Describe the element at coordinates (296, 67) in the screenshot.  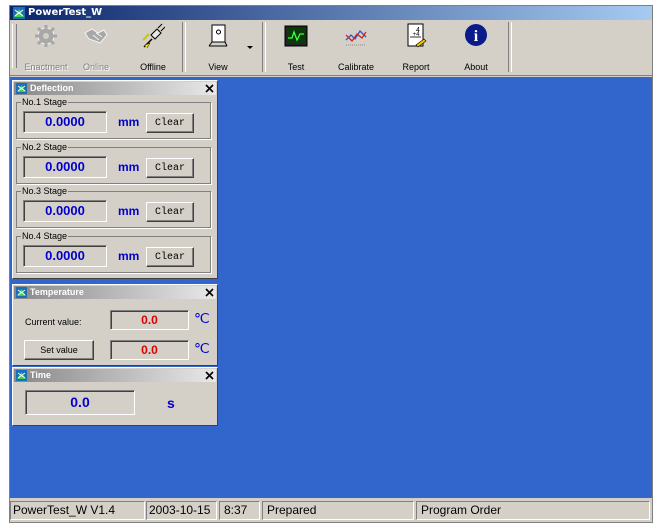
I see `test-label: Test` at that location.